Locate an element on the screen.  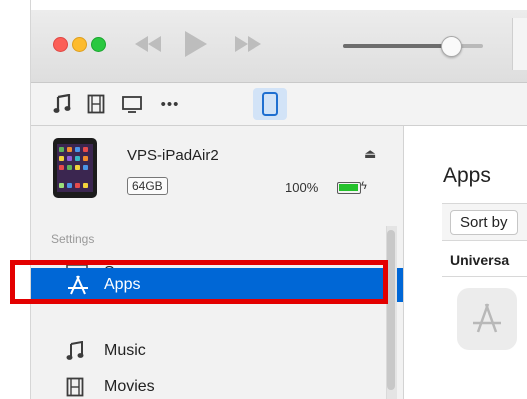
movies-icon is located at coordinates (96, 104).